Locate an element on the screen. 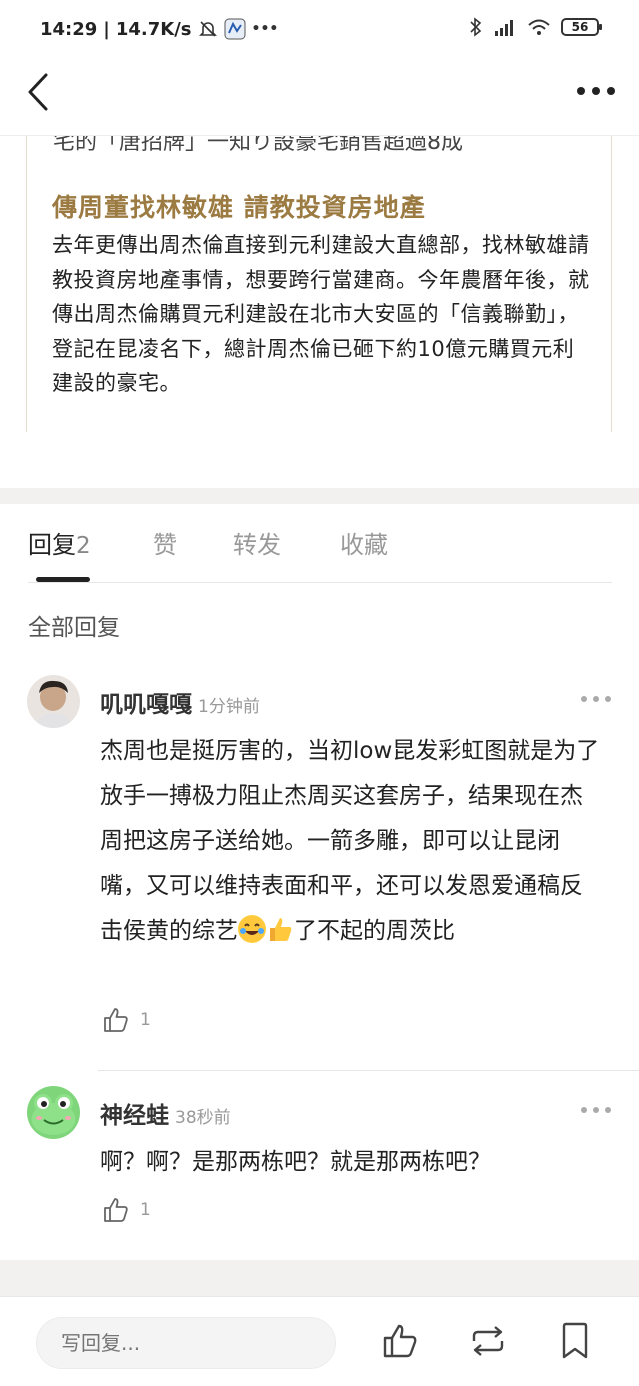 This screenshot has width=639, height=1386. tab-replies-count: 2 is located at coordinates (83, 546).